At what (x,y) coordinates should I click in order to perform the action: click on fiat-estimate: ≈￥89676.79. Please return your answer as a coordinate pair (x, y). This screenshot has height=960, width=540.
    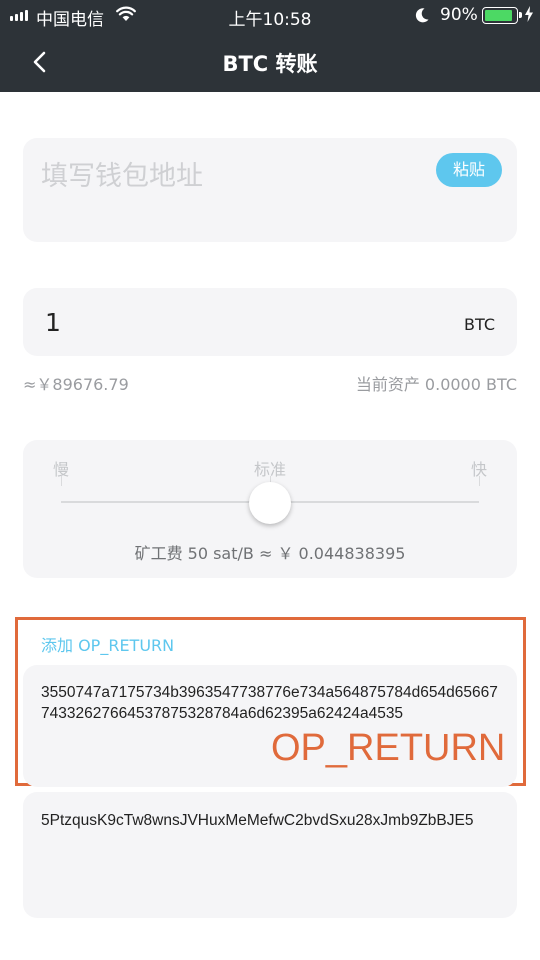
    Looking at the image, I should click on (76, 384).